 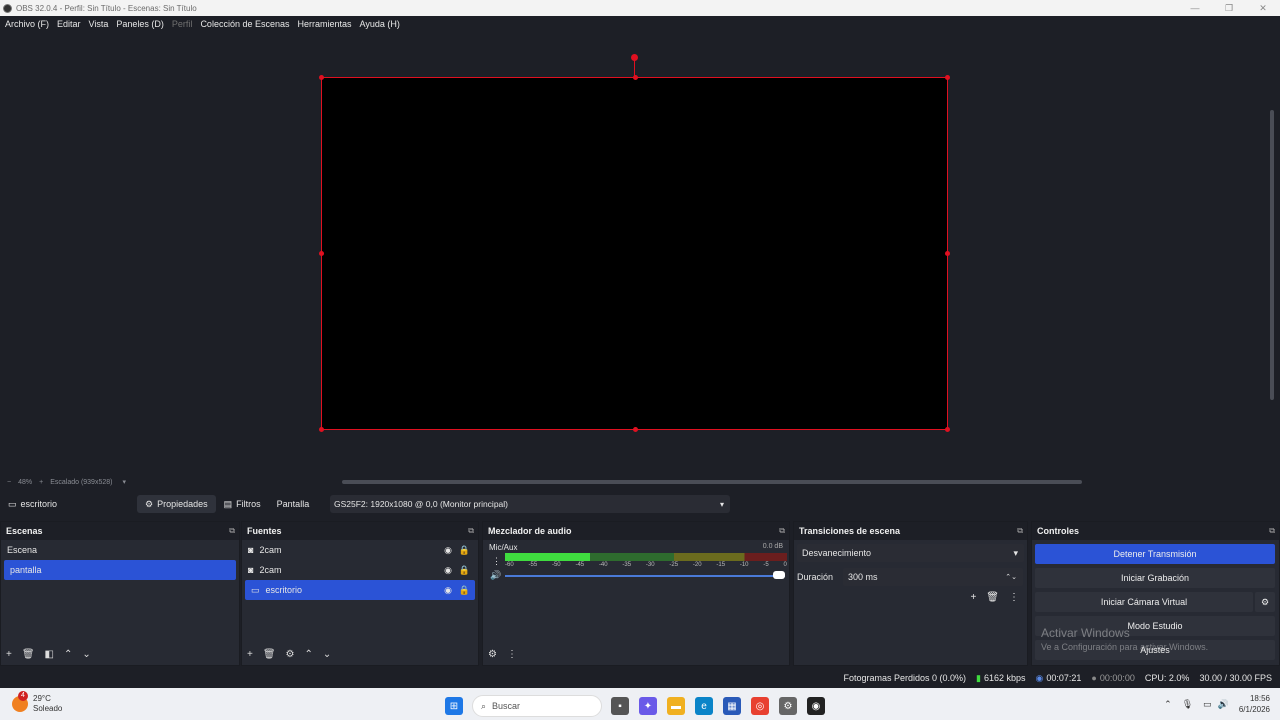 I want to click on stop-stream-button: Detener Transmisión, so click(x=1155, y=554).